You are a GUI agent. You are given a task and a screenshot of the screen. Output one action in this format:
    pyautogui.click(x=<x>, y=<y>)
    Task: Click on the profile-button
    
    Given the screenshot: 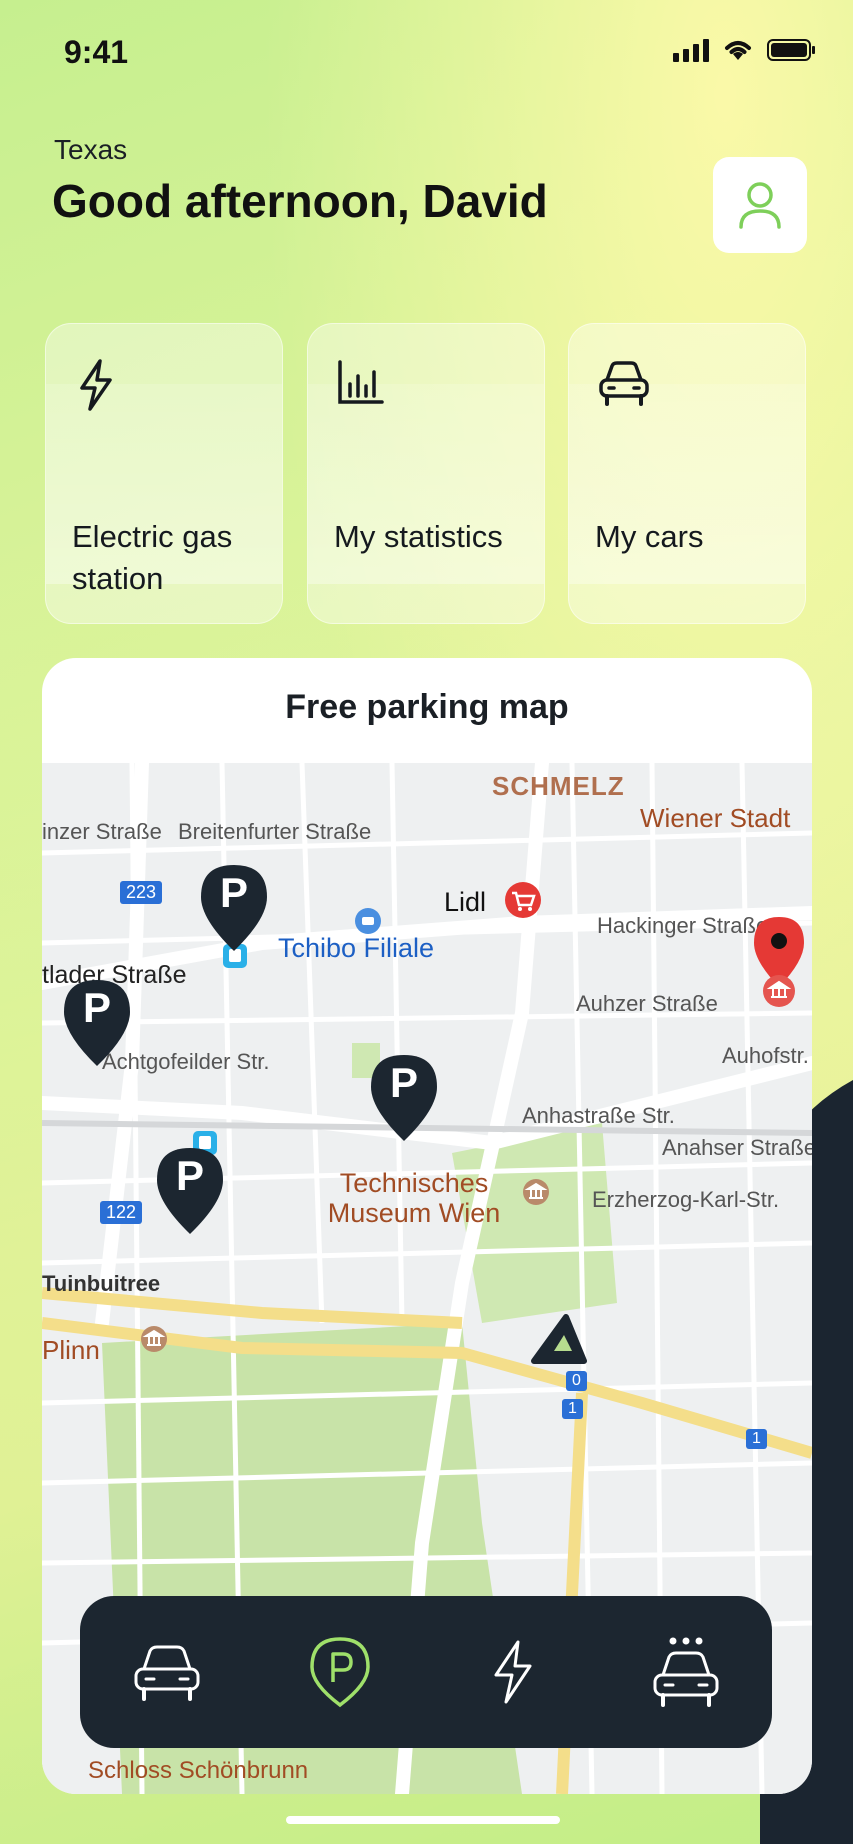 What is the action you would take?
    pyautogui.click(x=760, y=205)
    